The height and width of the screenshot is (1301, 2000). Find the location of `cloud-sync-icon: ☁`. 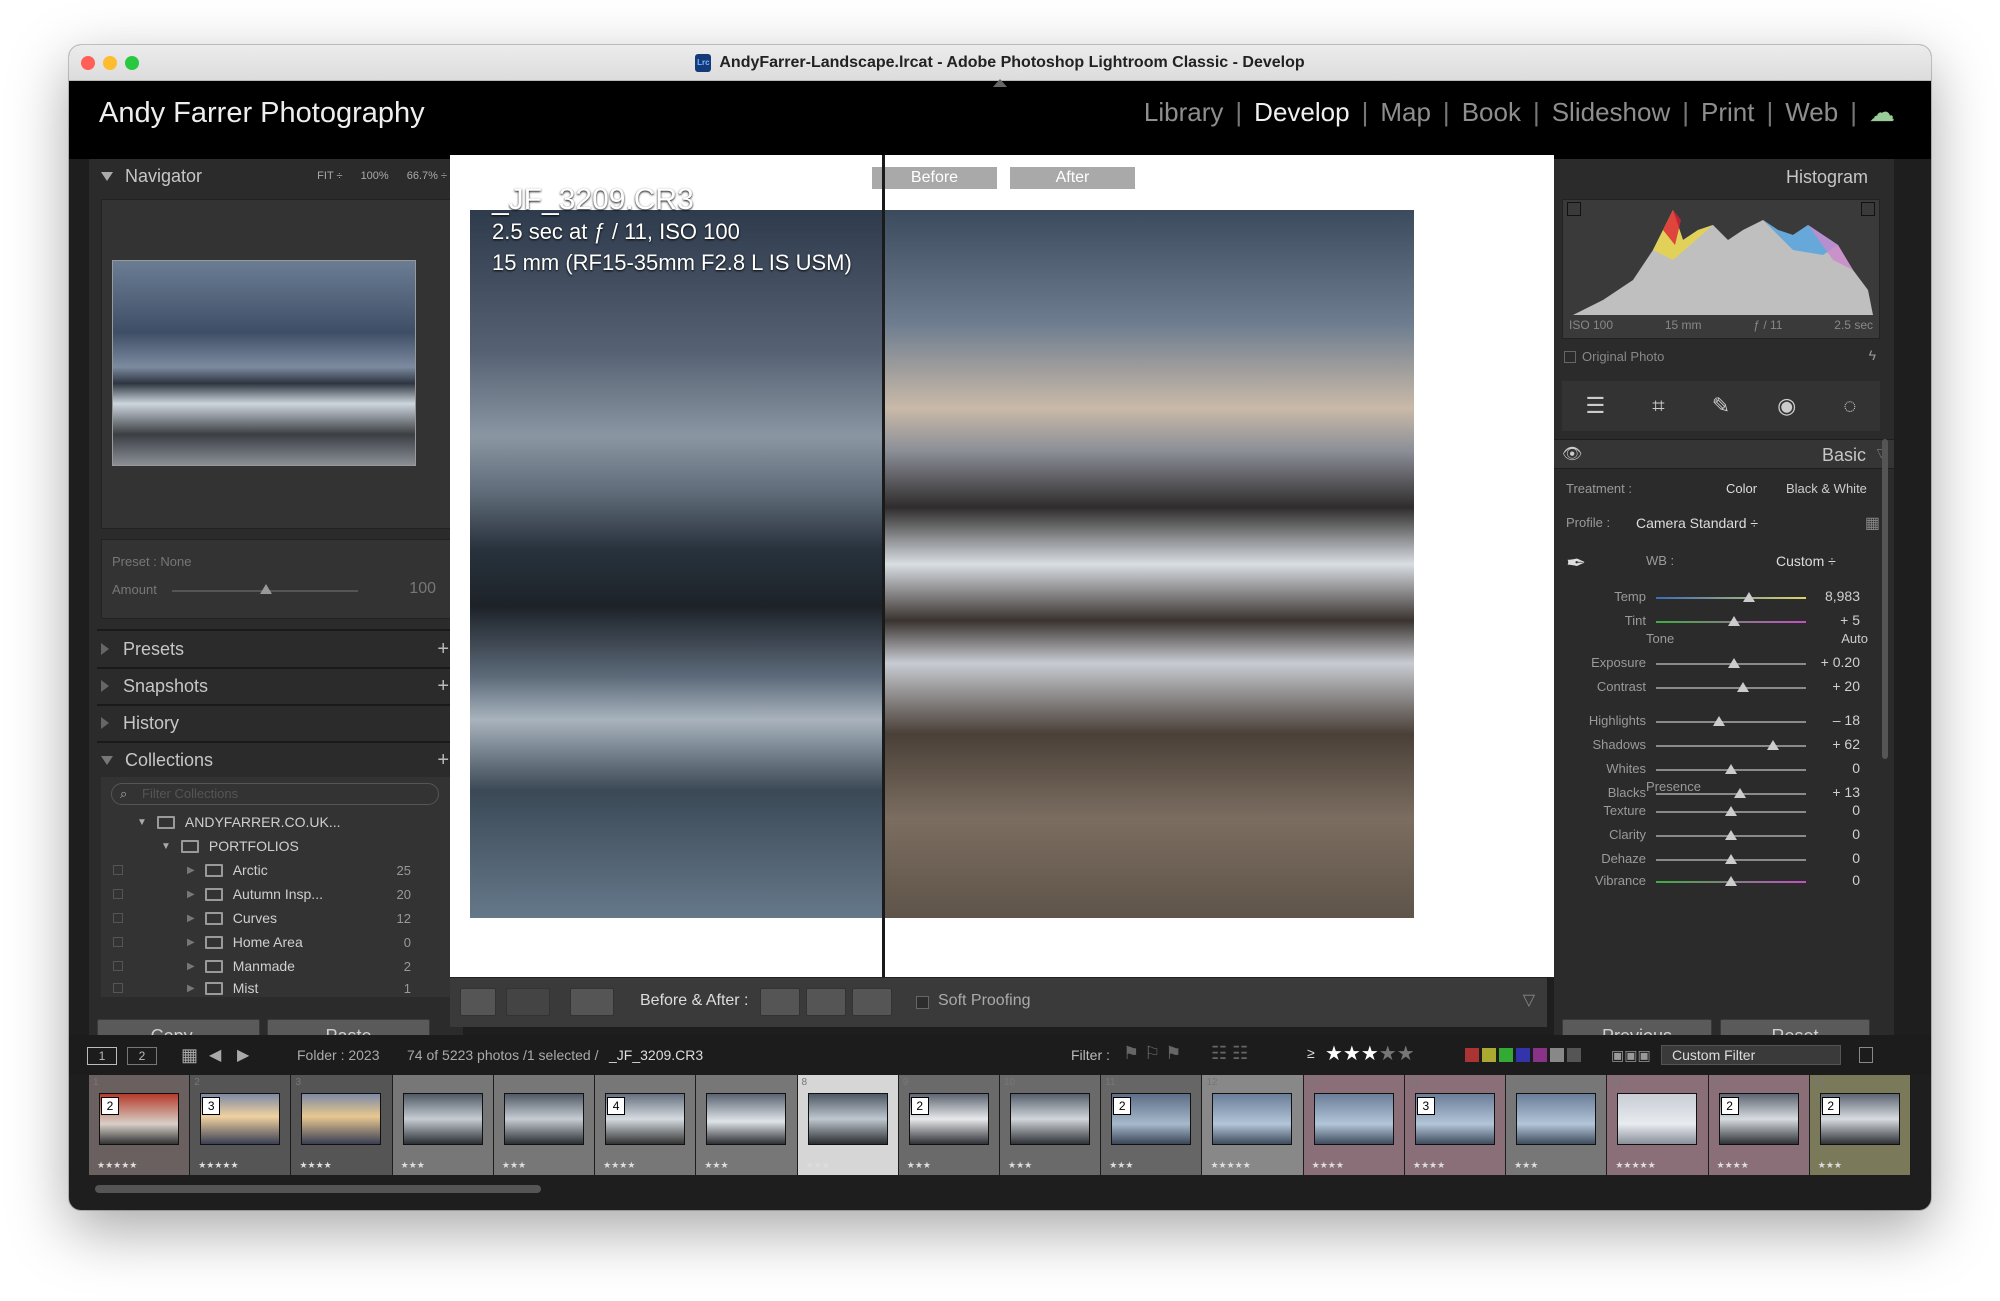

cloud-sync-icon: ☁ is located at coordinates (1882, 112).